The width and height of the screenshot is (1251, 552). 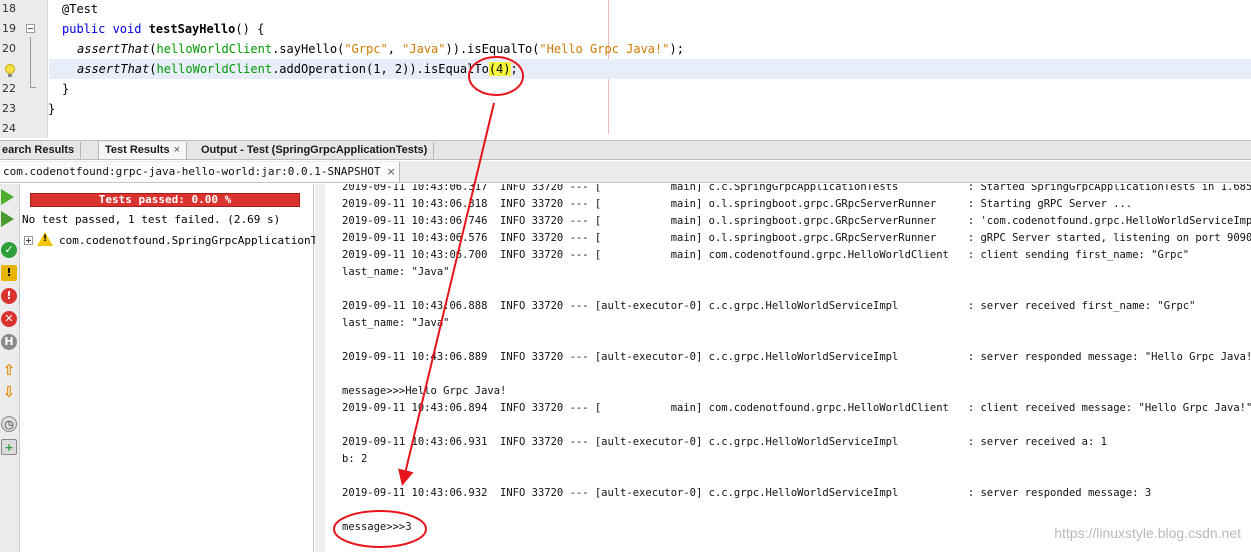 What do you see at coordinates (24, 69) in the screenshot?
I see `editor-gutter: 18 19 20 22 23 24` at bounding box center [24, 69].